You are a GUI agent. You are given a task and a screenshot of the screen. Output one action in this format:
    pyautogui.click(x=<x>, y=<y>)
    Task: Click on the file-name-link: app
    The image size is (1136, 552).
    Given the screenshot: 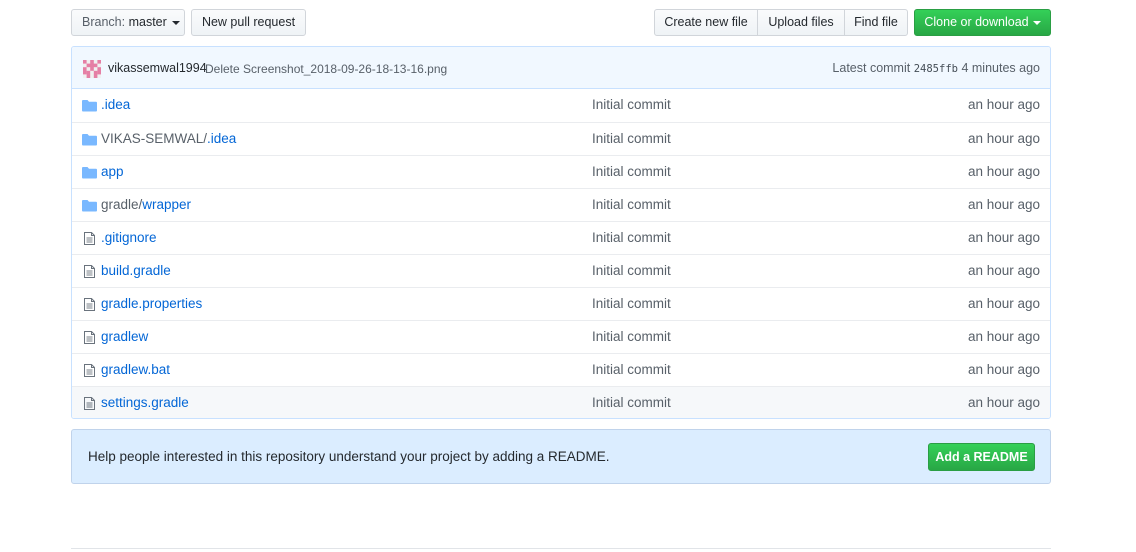 What is the action you would take?
    pyautogui.click(x=112, y=171)
    